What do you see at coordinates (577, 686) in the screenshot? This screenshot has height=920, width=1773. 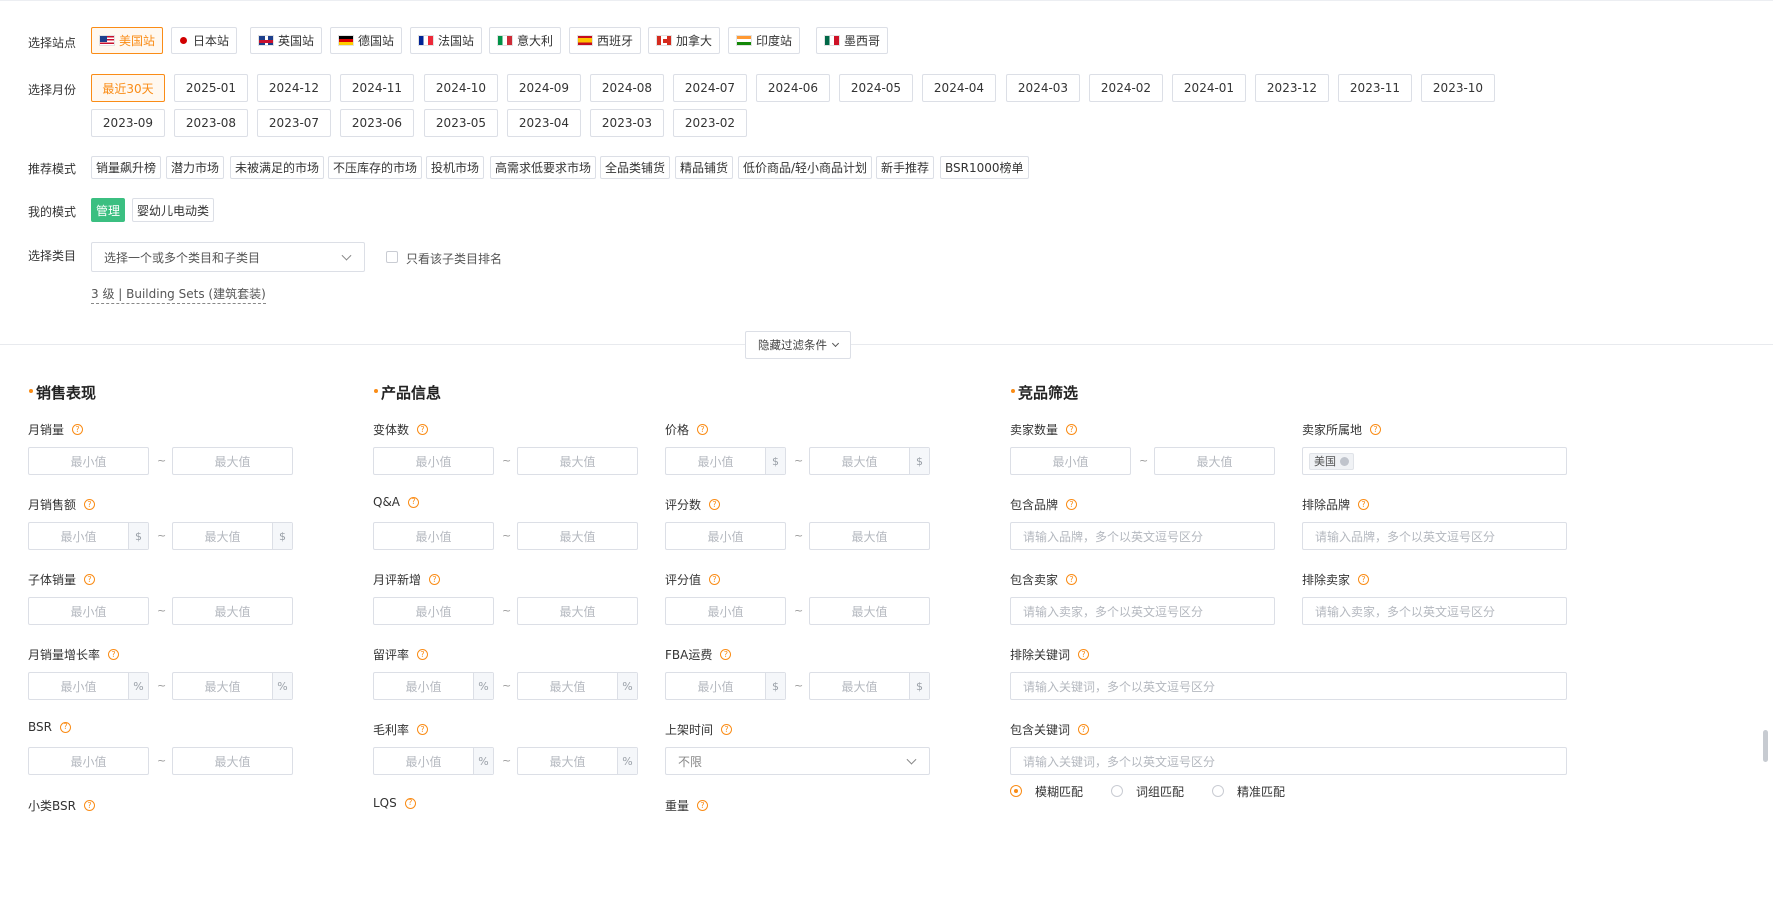 I see `review-rate-max-input: 最大值%` at bounding box center [577, 686].